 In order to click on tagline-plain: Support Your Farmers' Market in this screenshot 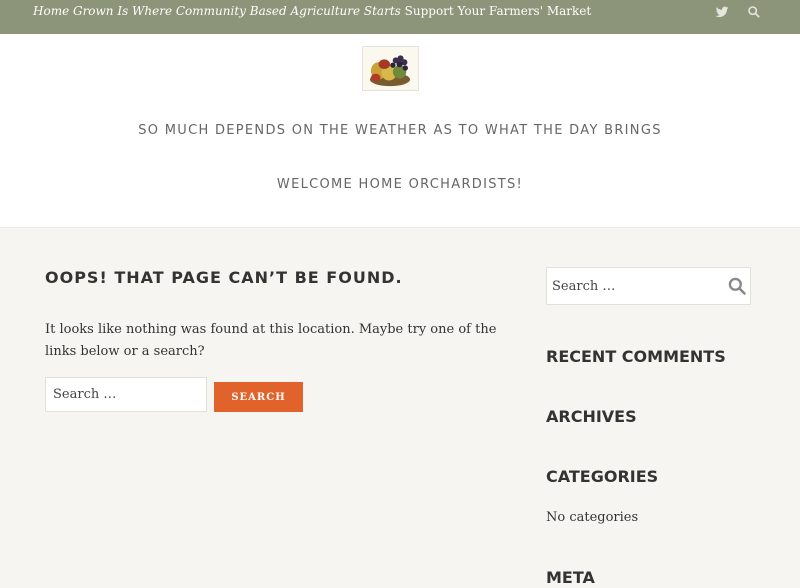, I will do `click(498, 11)`.